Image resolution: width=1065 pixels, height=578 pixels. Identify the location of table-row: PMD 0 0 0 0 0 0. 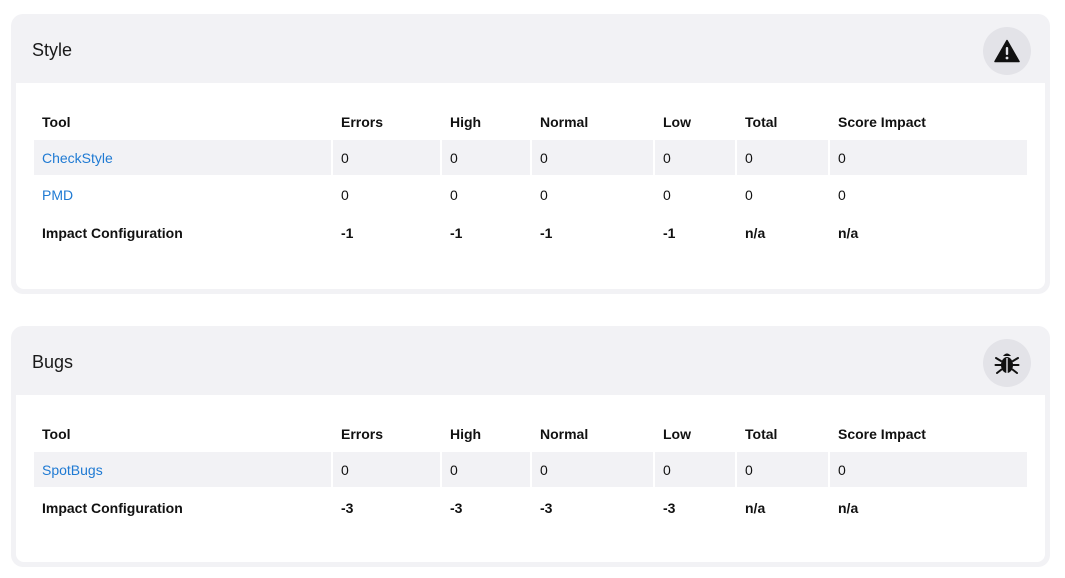
(530, 195).